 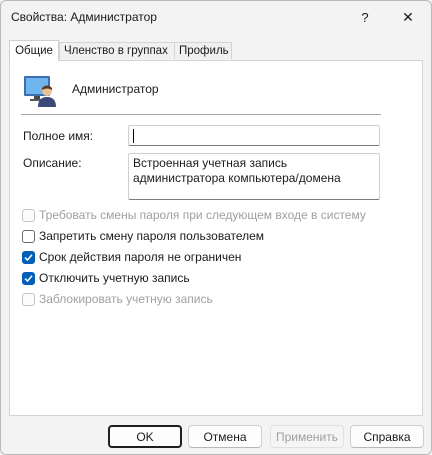 I want to click on checkbox-row-prevent-password-change: Запретить смену пароля пользователем, so click(x=143, y=236).